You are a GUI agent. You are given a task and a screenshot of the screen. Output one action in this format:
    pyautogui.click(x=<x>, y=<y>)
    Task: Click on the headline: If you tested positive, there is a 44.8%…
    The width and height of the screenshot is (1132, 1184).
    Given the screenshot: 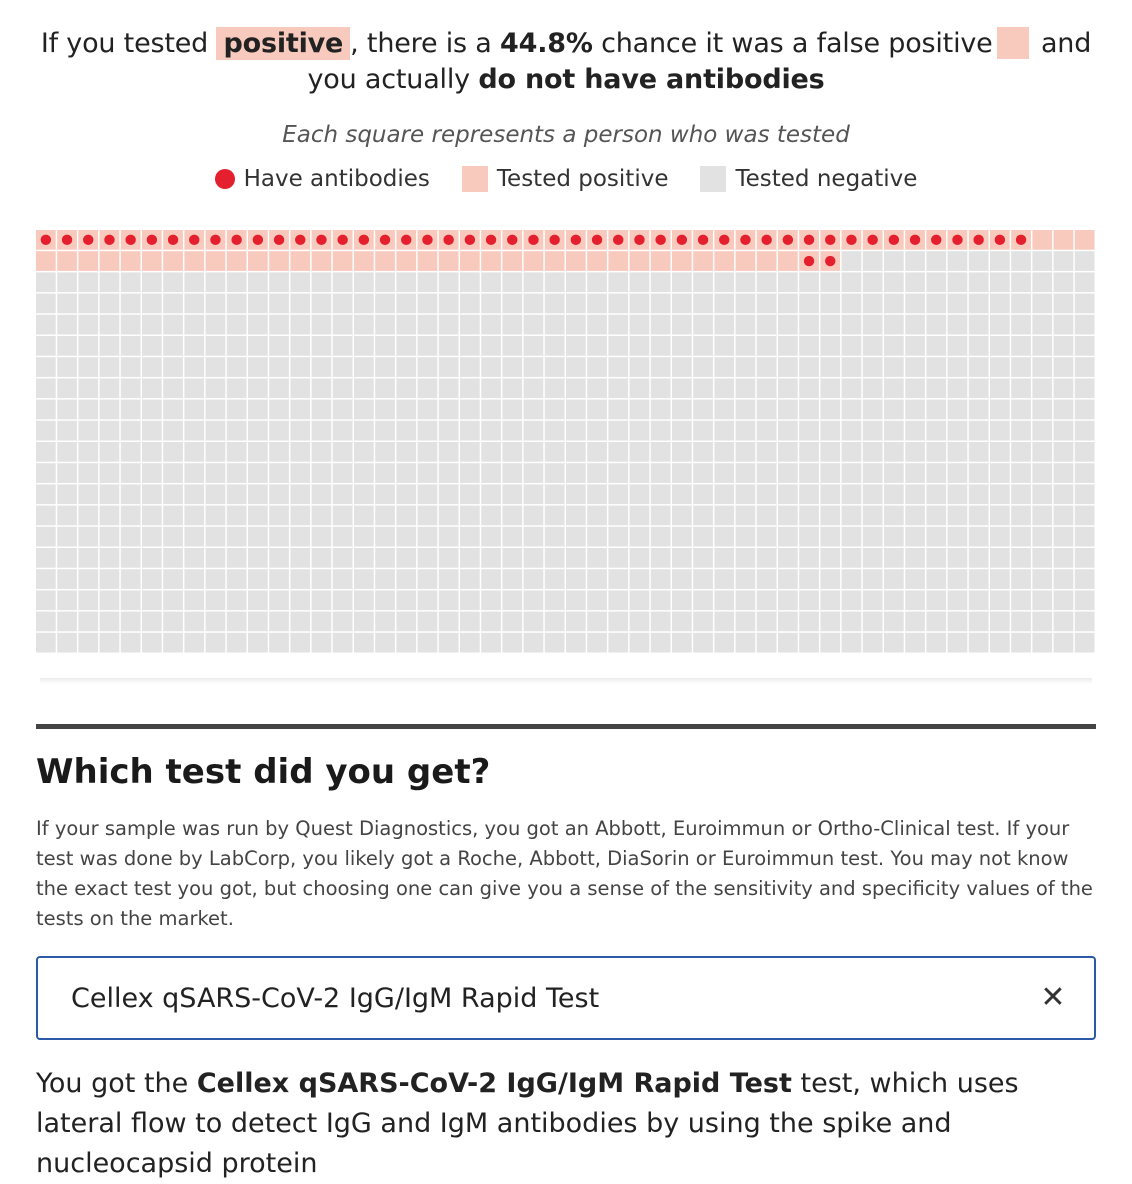 What is the action you would take?
    pyautogui.click(x=566, y=62)
    